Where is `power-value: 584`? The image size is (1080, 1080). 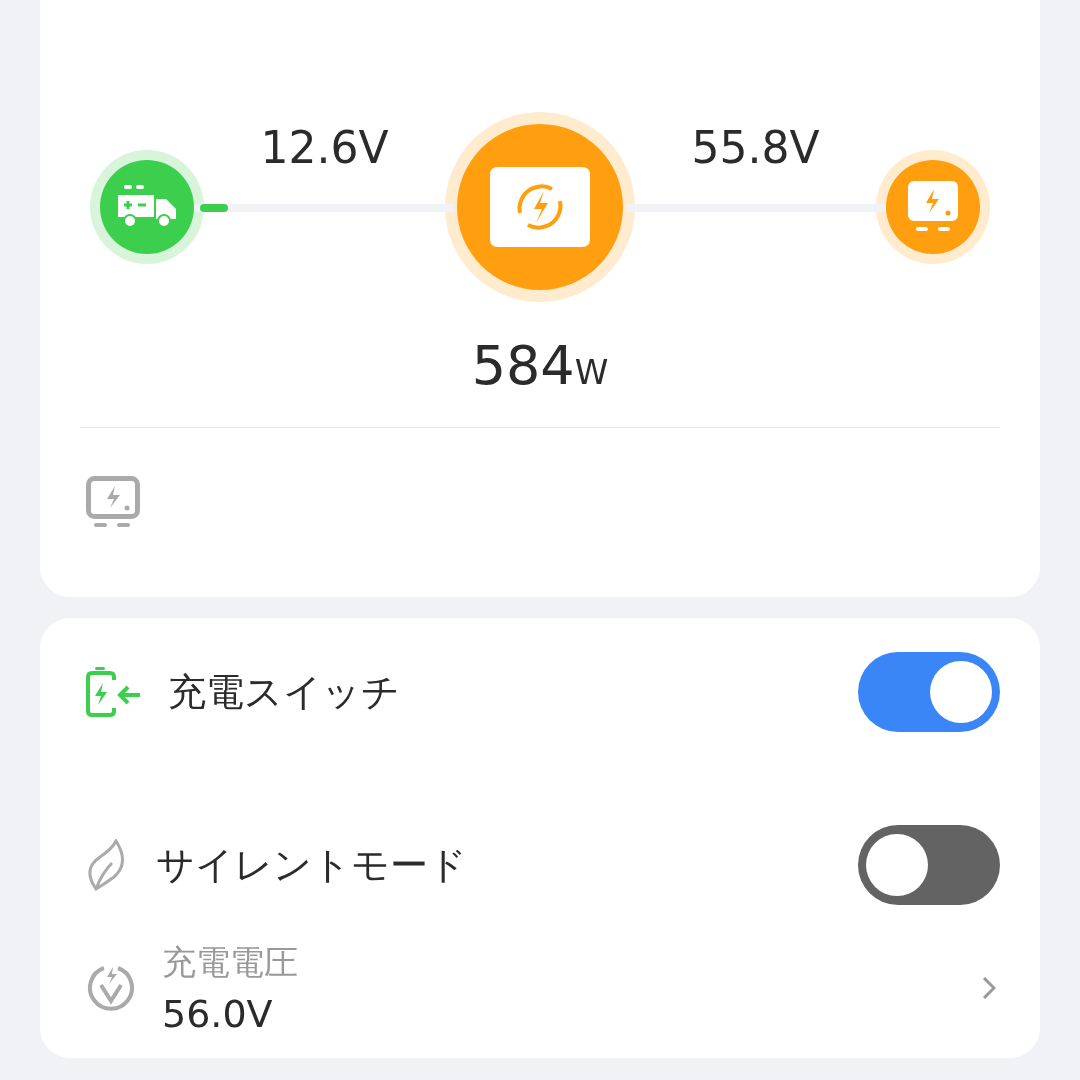 power-value: 584 is located at coordinates (523, 365).